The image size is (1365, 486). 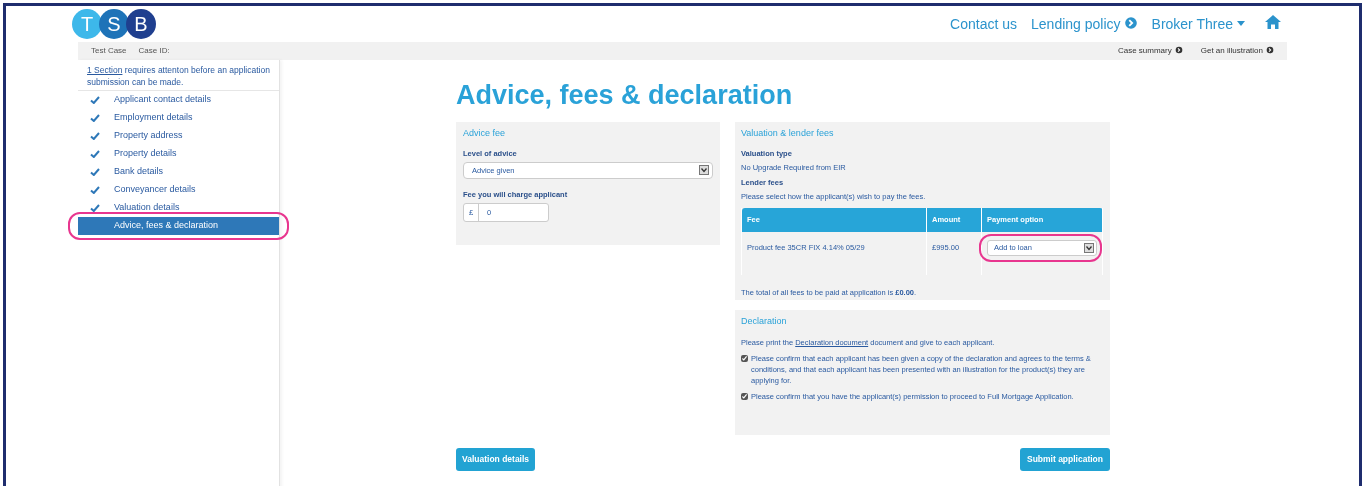 I want to click on logo-letter: T, so click(x=87, y=24).